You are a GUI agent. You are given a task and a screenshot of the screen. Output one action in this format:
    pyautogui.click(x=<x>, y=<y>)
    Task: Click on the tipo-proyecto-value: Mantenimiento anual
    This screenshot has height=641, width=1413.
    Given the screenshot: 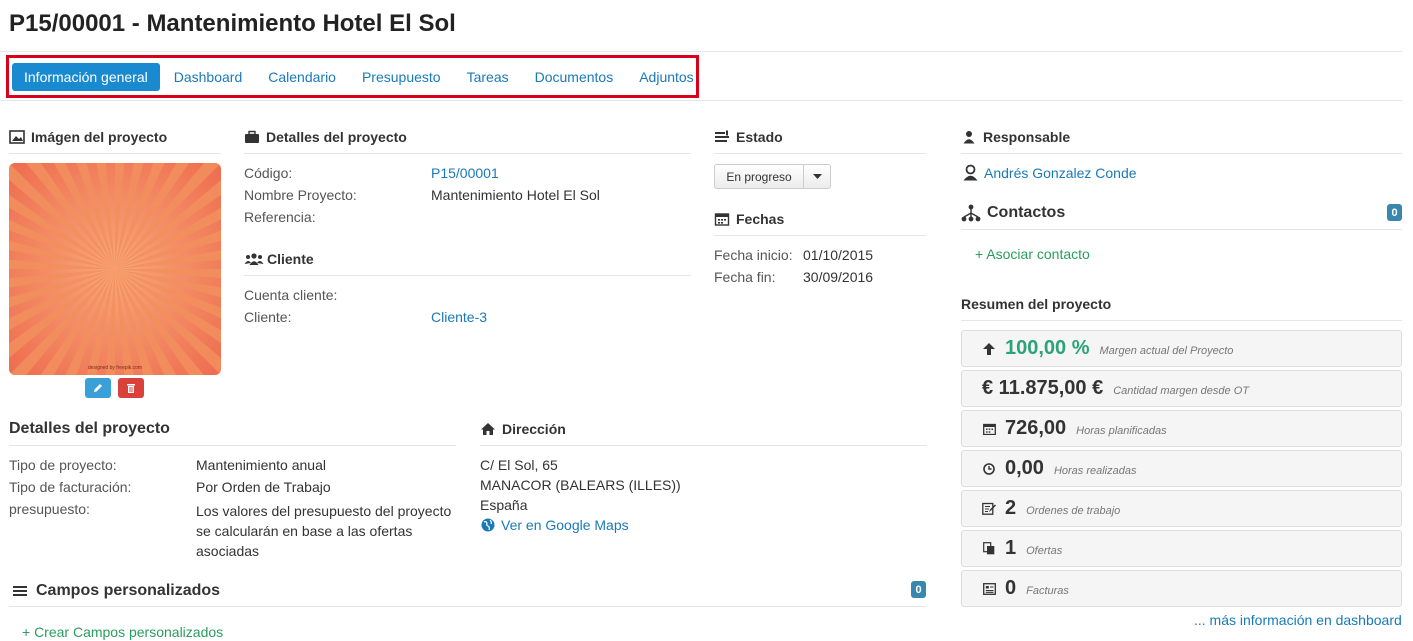 What is the action you would take?
    pyautogui.click(x=261, y=465)
    